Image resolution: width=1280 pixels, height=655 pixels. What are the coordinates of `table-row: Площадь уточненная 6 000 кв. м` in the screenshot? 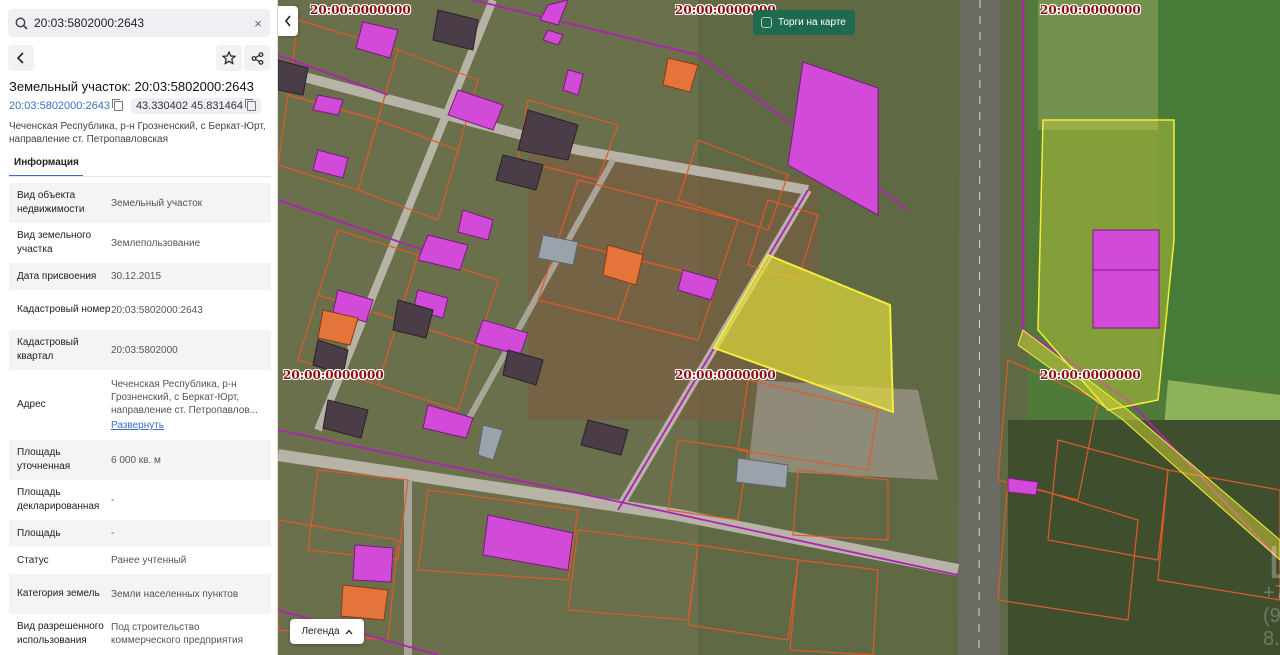 It's located at (140, 460).